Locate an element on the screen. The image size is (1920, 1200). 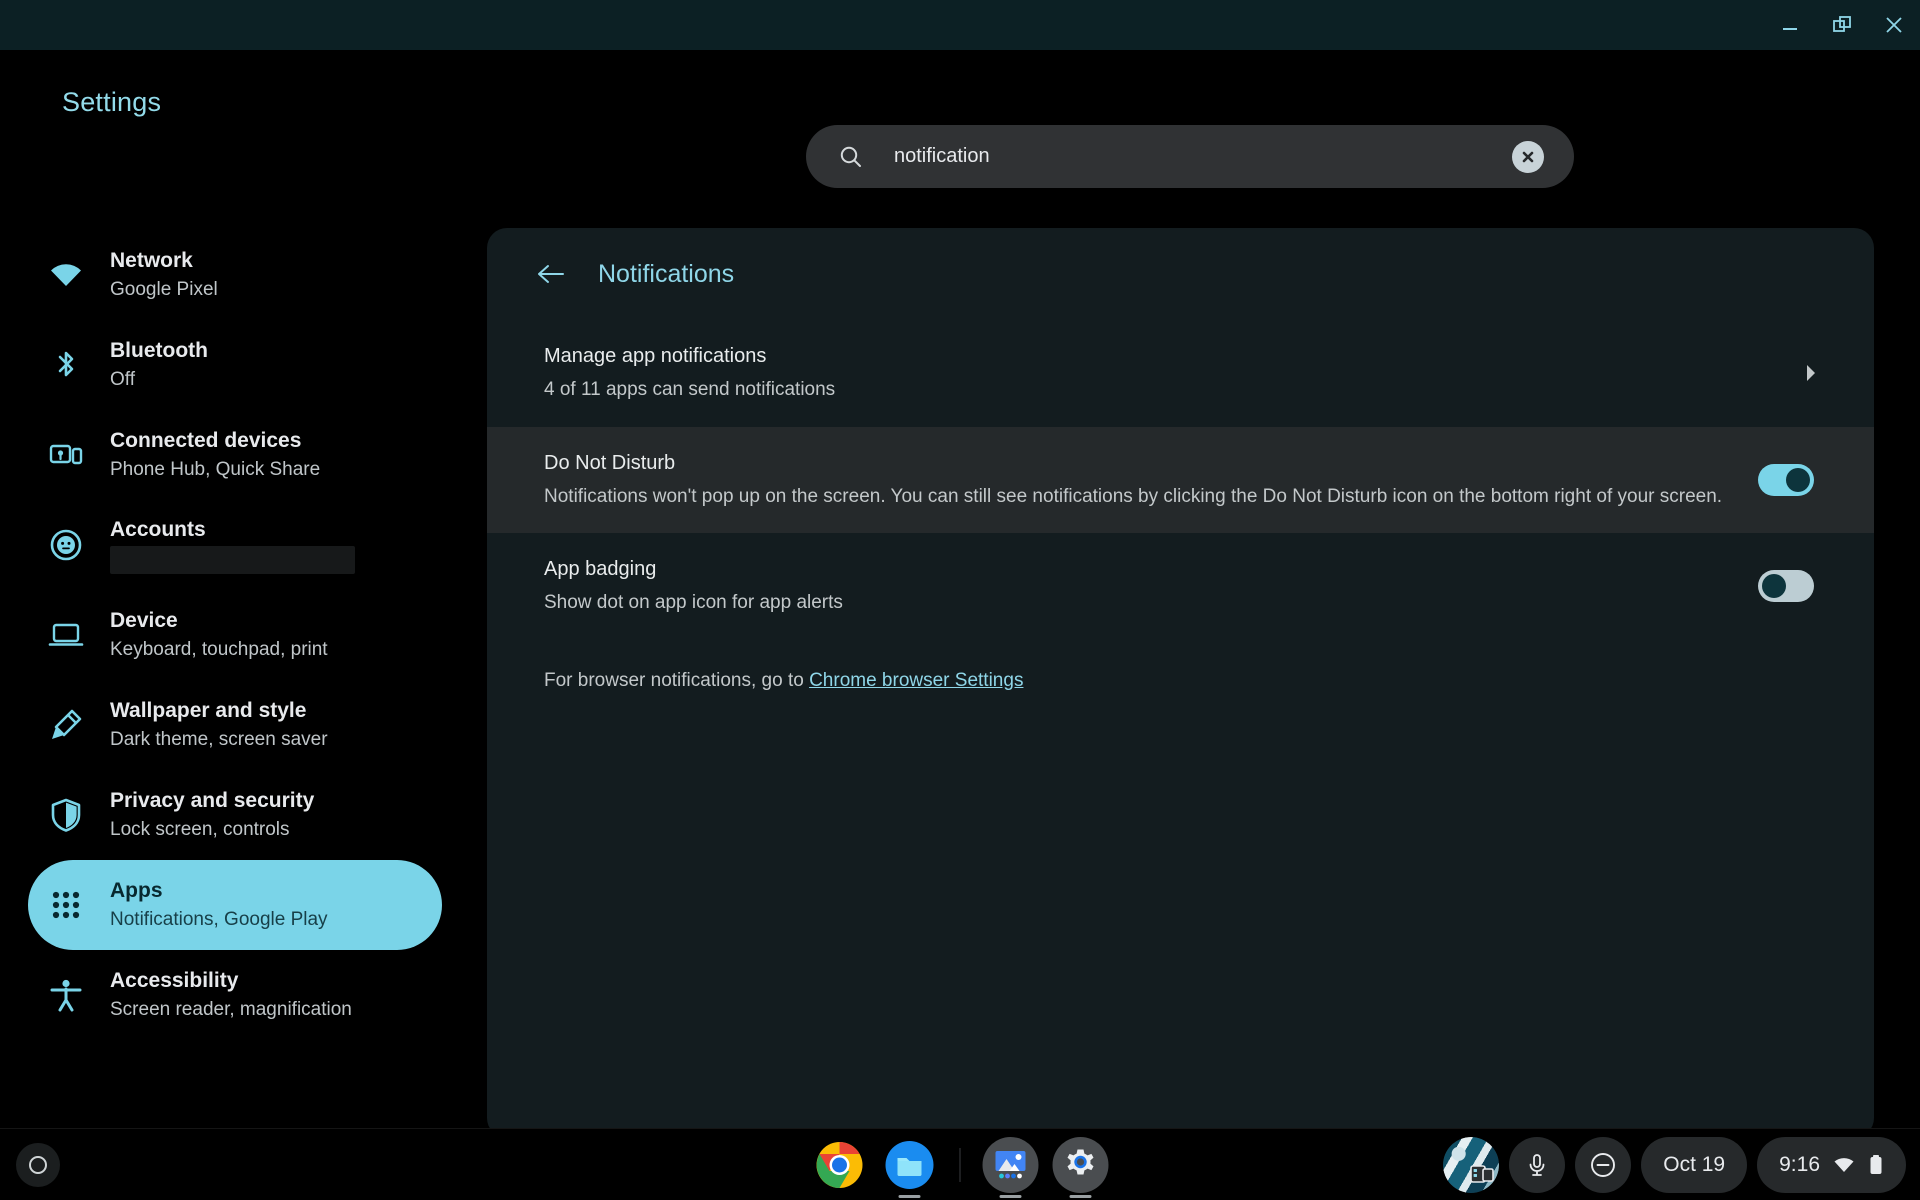
sidebar-item-text: Accounts is located at coordinates (232, 545).